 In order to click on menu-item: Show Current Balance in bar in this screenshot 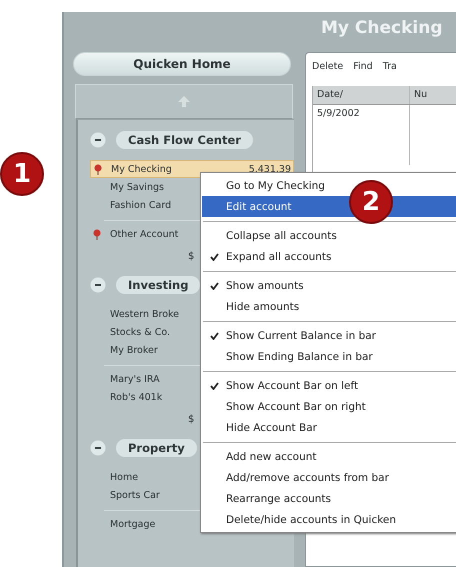, I will do `click(329, 335)`.